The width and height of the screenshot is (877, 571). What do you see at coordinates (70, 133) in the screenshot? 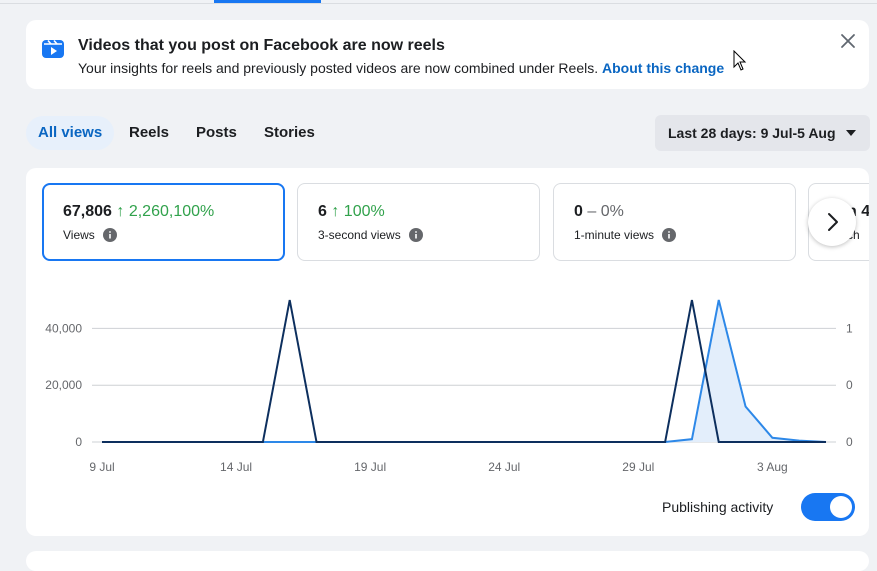
I see `tab-all-views: All views` at bounding box center [70, 133].